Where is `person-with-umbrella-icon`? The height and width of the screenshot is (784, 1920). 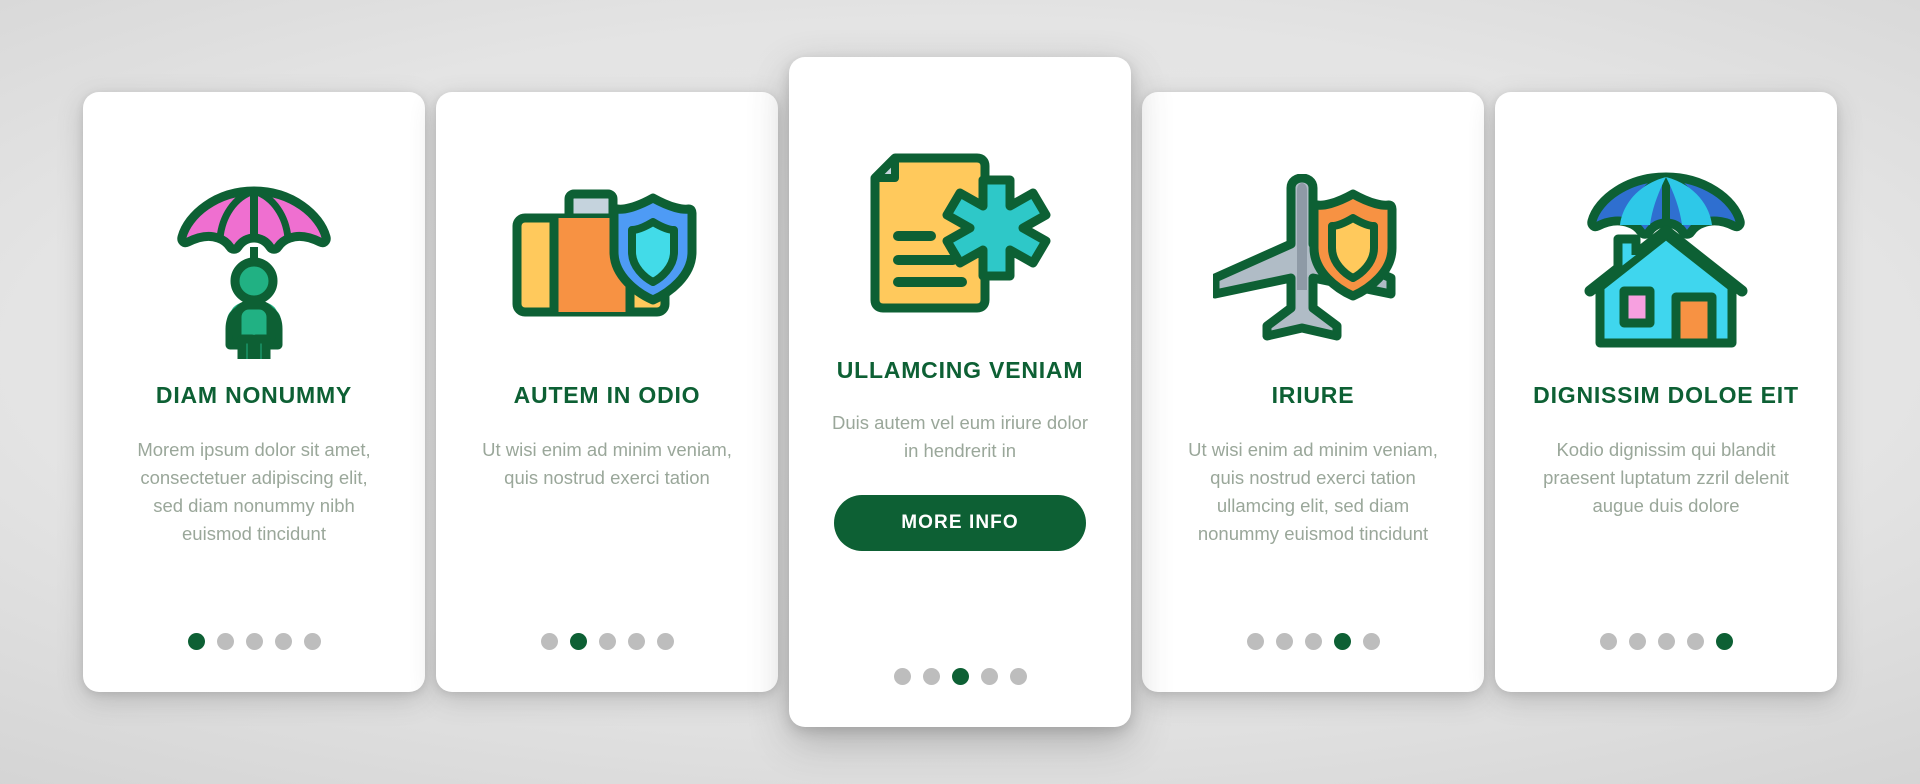 person-with-umbrella-icon is located at coordinates (254, 259).